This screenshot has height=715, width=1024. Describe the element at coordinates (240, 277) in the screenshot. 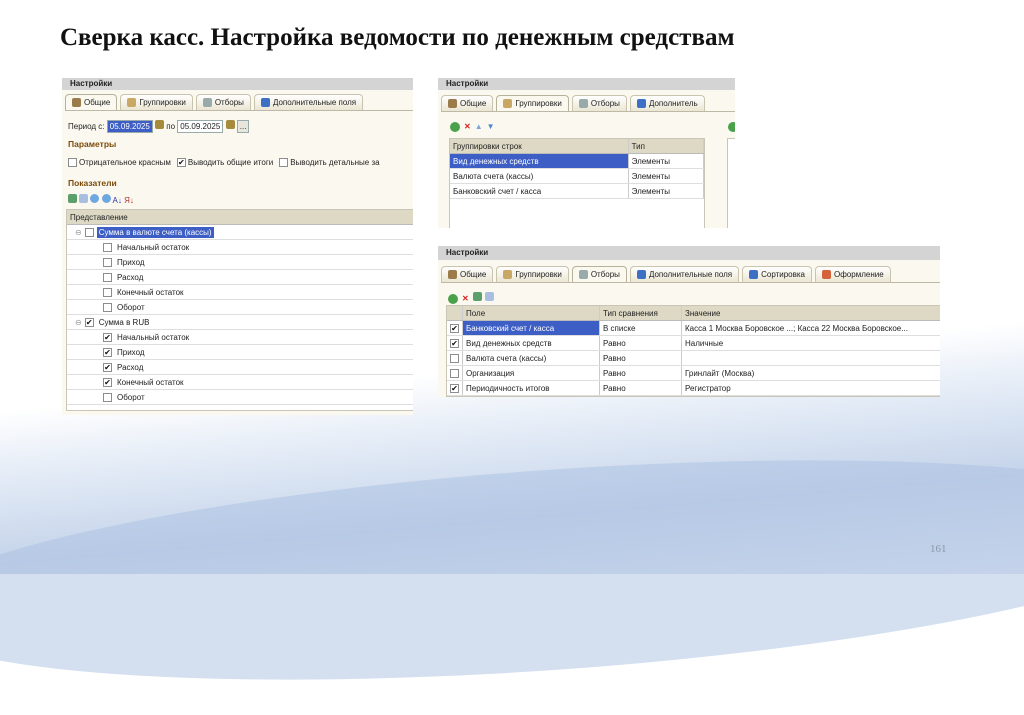

I see `table-row: Расход` at that location.